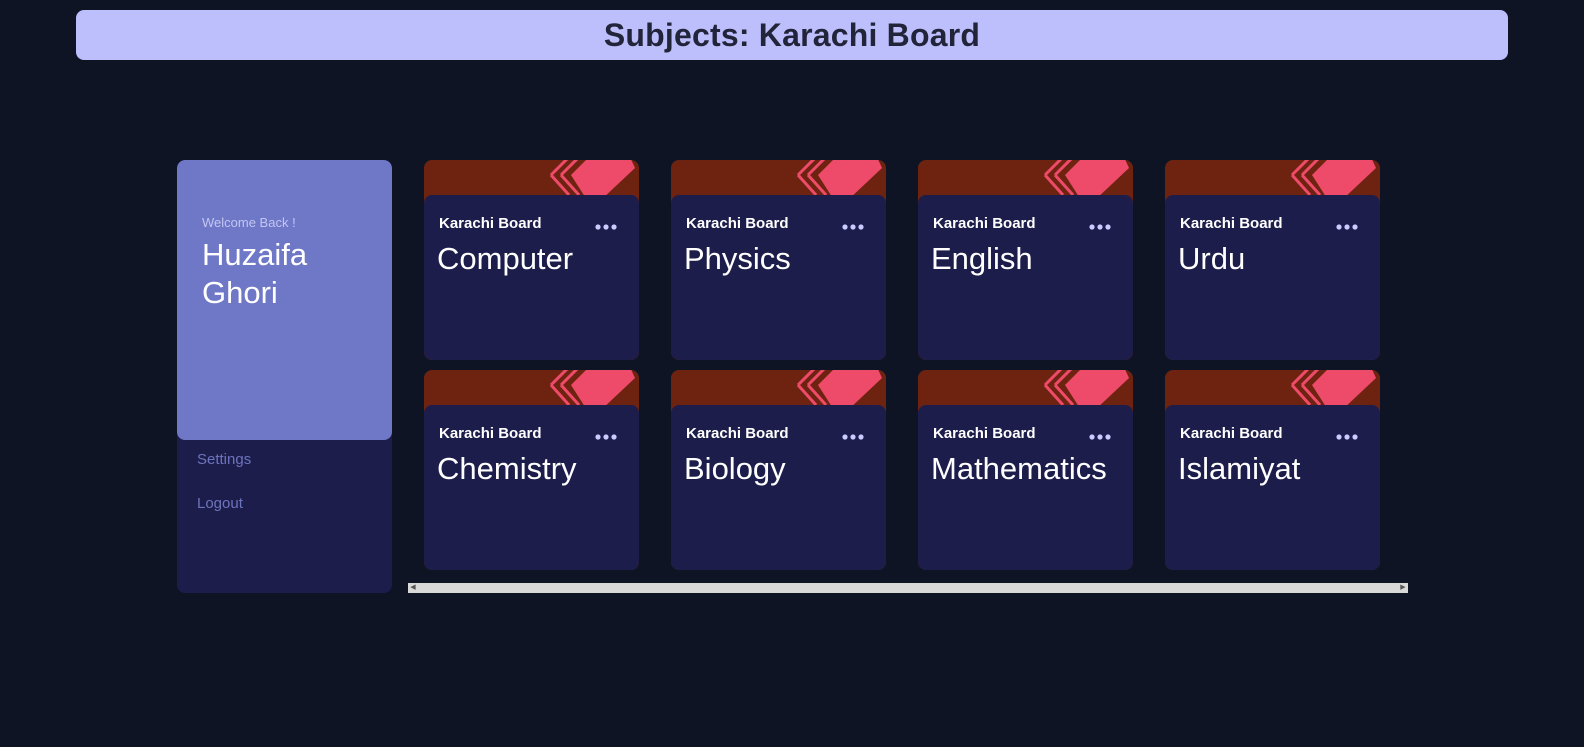  What do you see at coordinates (735, 468) in the screenshot?
I see `card-subject-title: Biology` at bounding box center [735, 468].